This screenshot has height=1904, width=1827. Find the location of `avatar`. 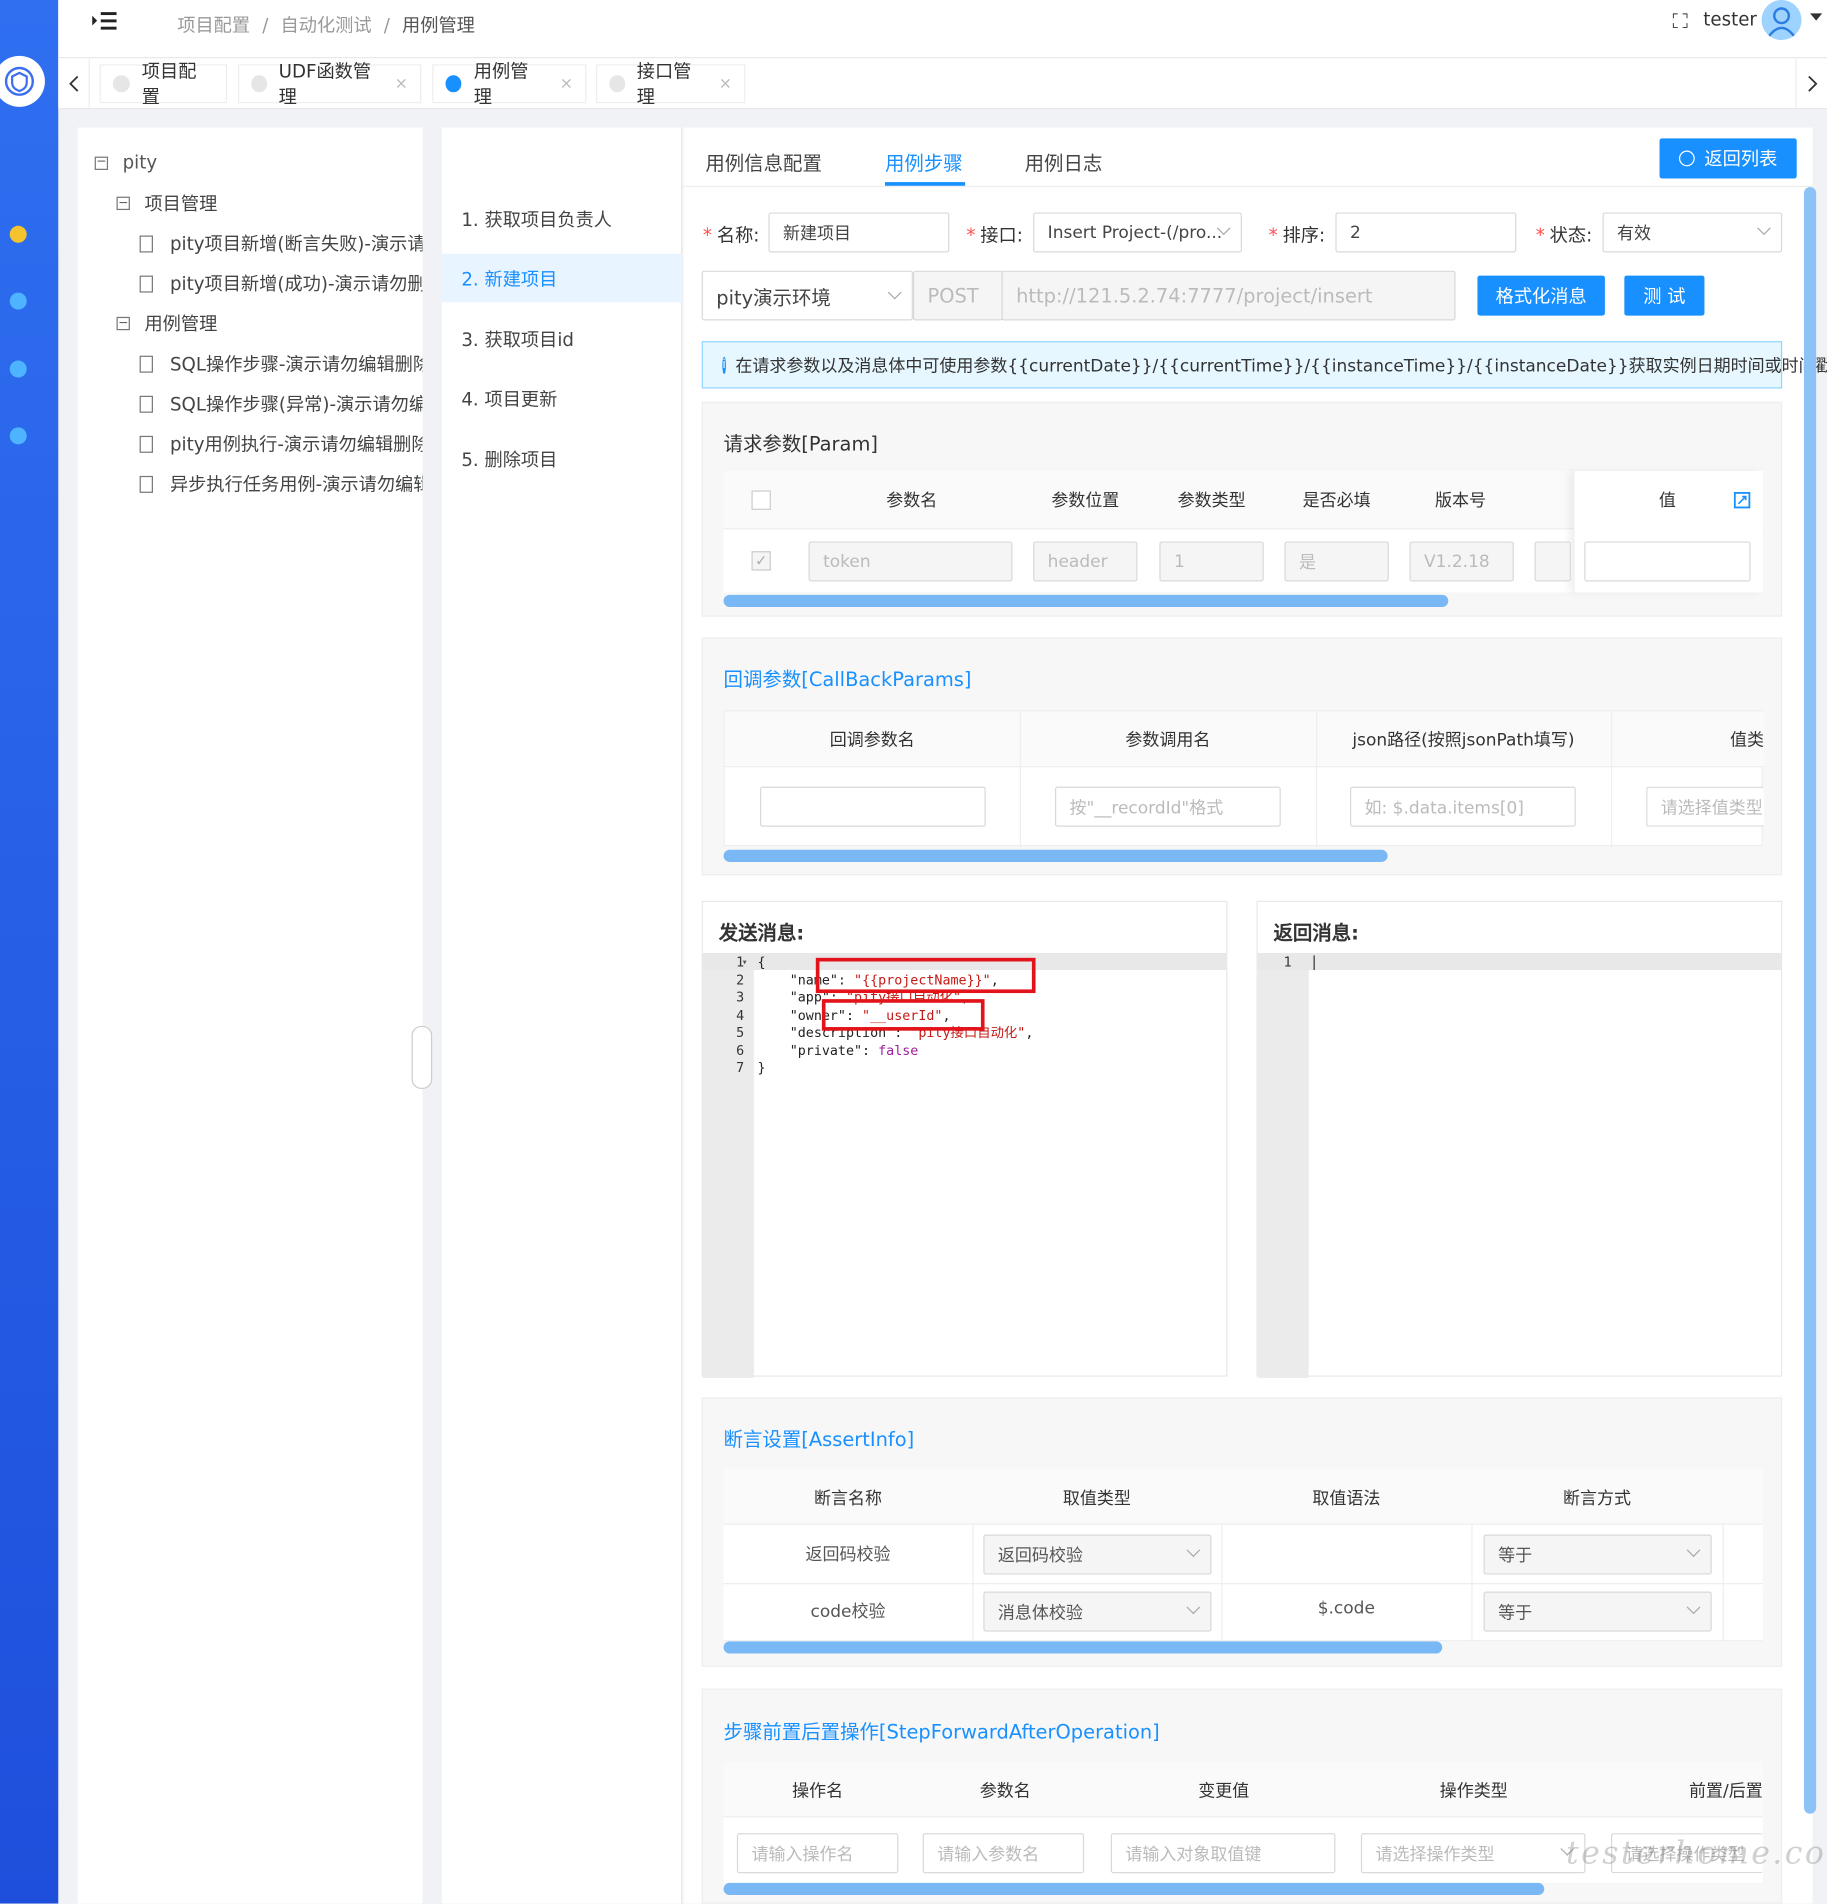

avatar is located at coordinates (1781, 20).